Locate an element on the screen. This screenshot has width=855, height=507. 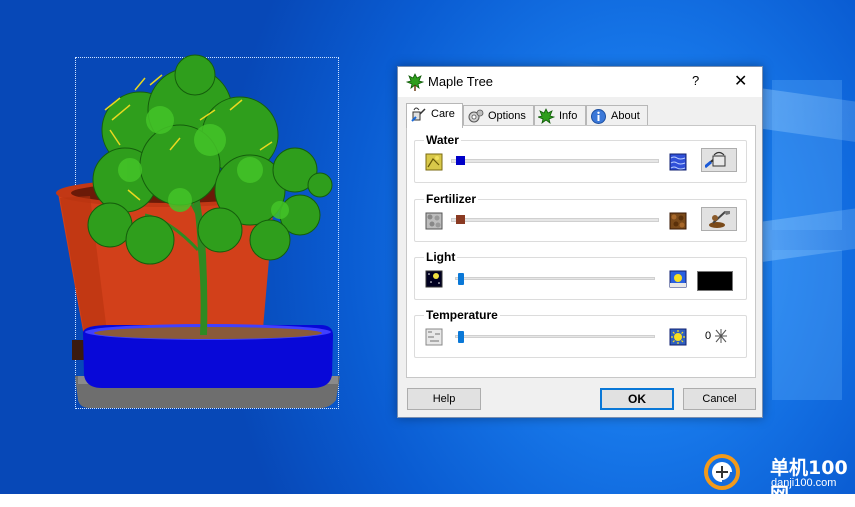
rich-soil-icon is located at coordinates (678, 221).